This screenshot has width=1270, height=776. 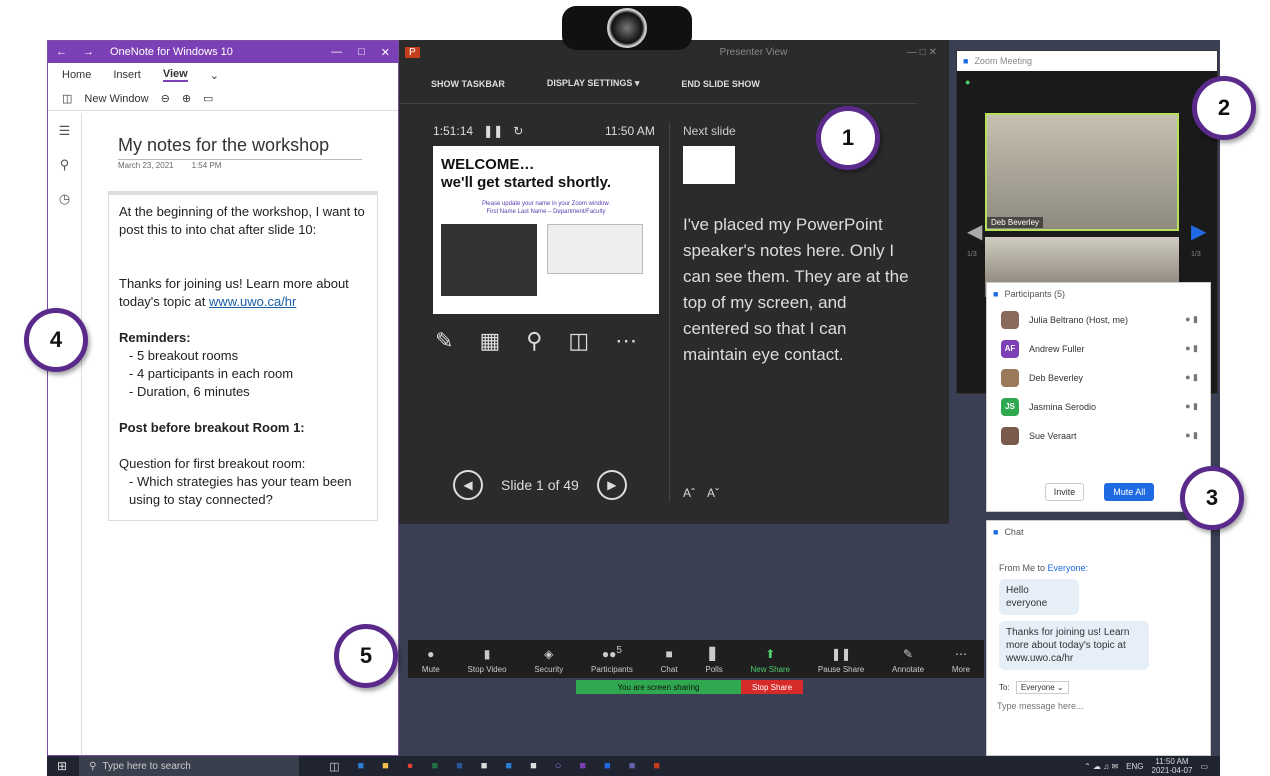 I want to click on zoom-in-icon: ⊕, so click(x=186, y=98).